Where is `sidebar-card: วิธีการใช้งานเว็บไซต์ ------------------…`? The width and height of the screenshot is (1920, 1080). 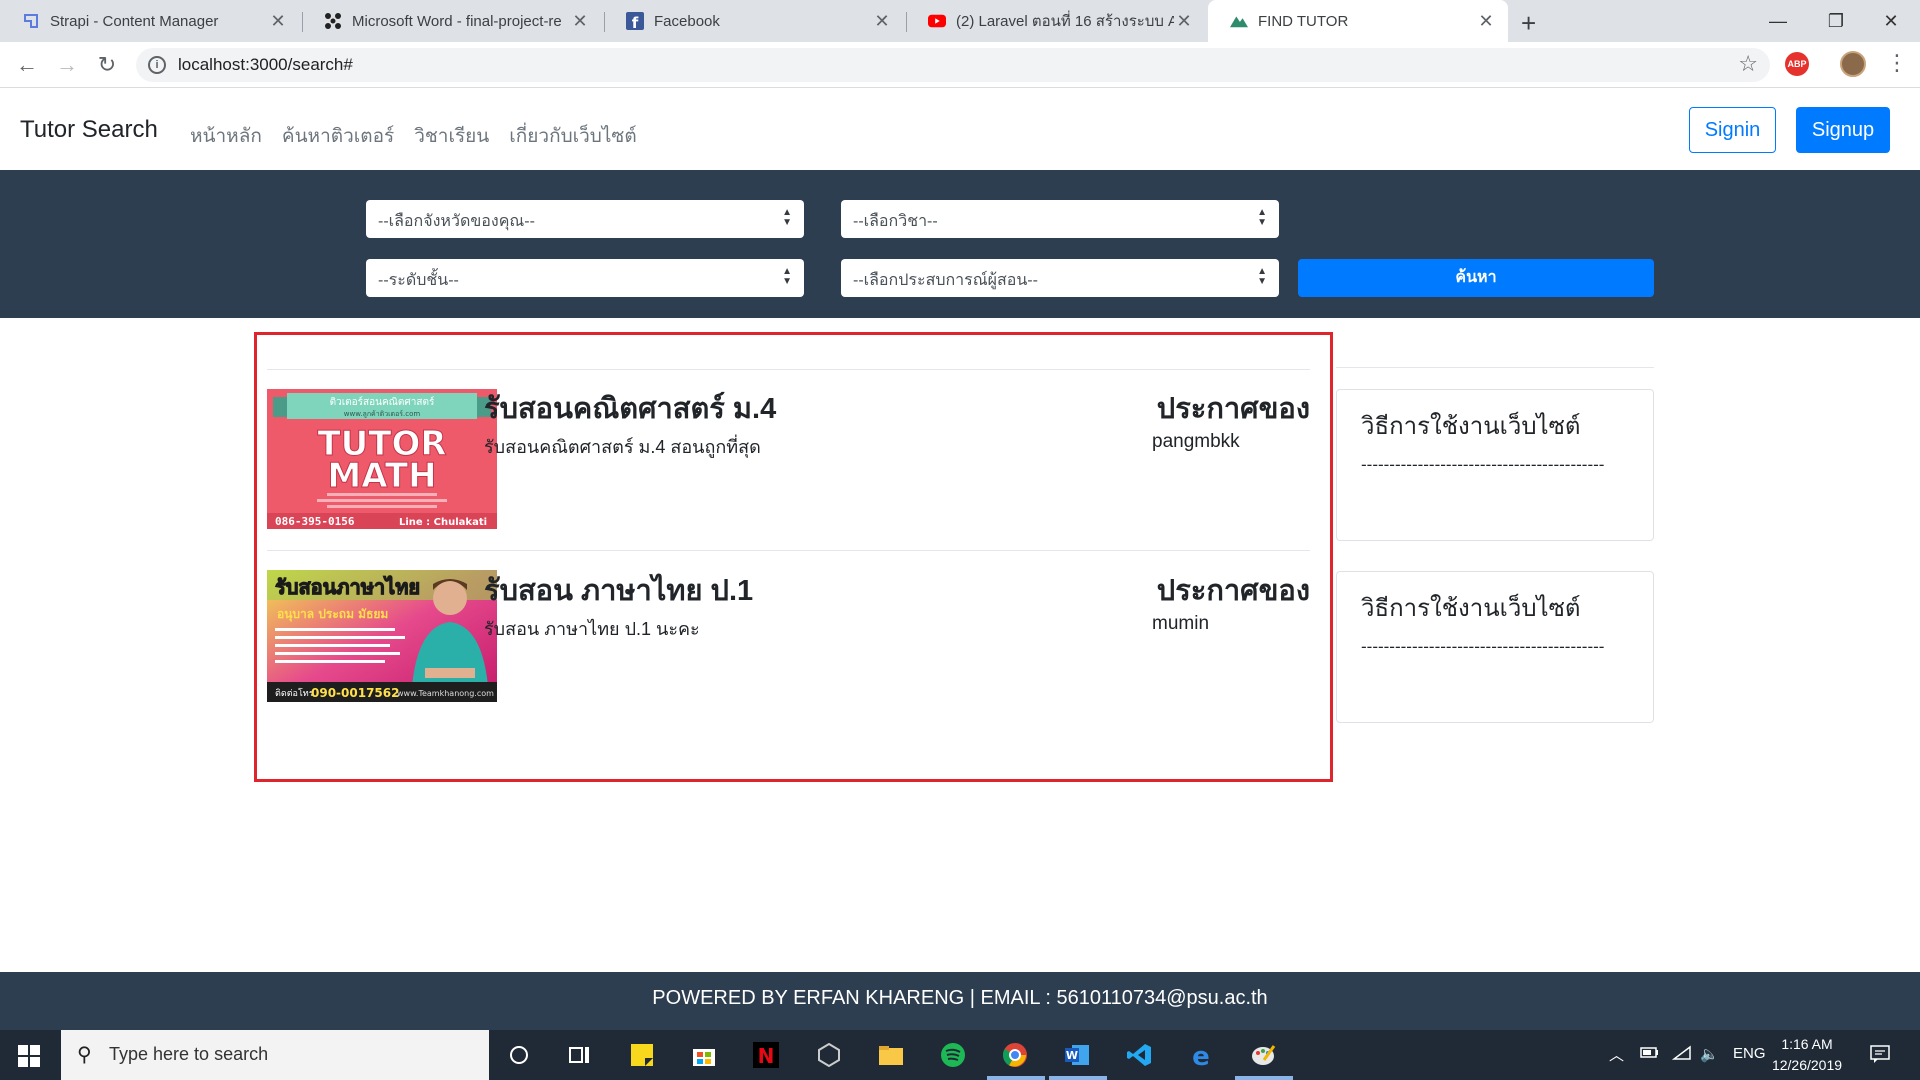
sidebar-card: วิธีการใช้งานเว็บไซต์ ------------------… is located at coordinates (1495, 647).